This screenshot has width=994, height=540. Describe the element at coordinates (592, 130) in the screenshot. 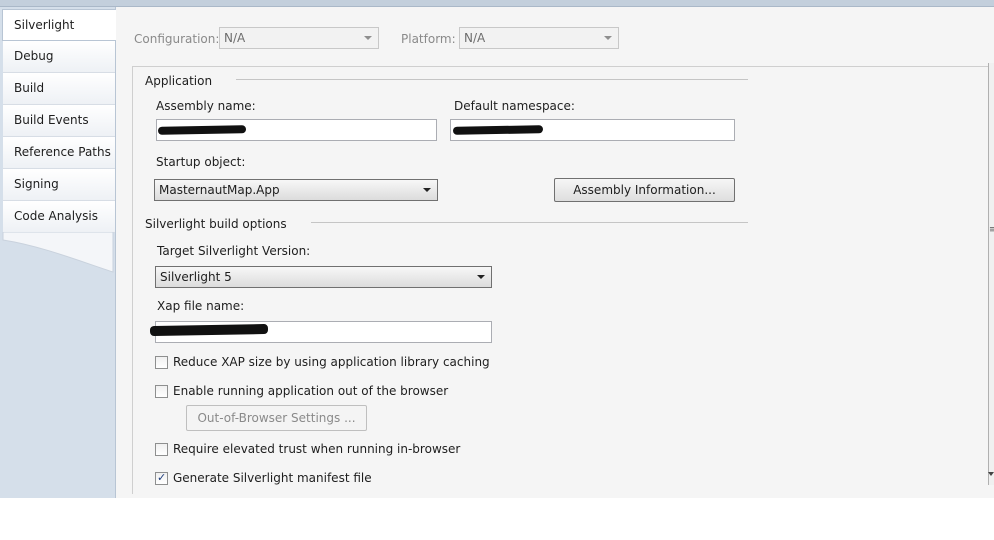

I see `default-namespace-input` at that location.